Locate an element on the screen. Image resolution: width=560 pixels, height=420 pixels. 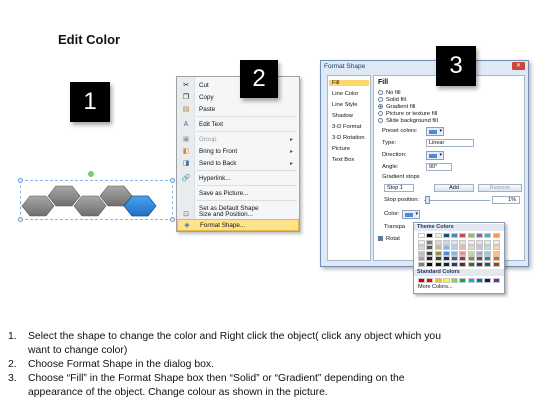
option-no-fill: No fill is located at coordinates (389, 93).